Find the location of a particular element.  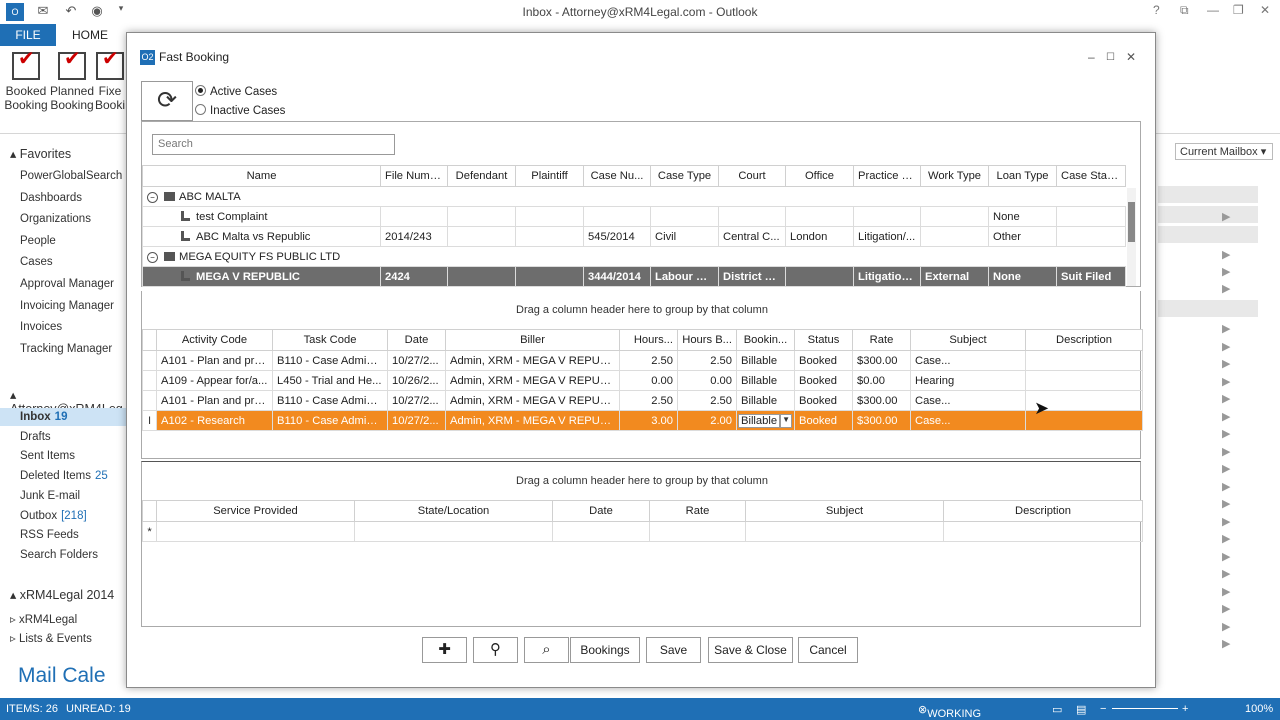

active-cases-radio: Active Cases is located at coordinates (236, 91).